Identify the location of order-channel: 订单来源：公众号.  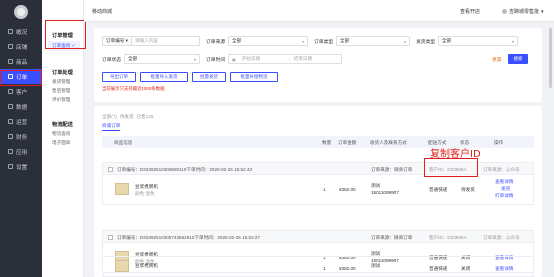
(501, 237).